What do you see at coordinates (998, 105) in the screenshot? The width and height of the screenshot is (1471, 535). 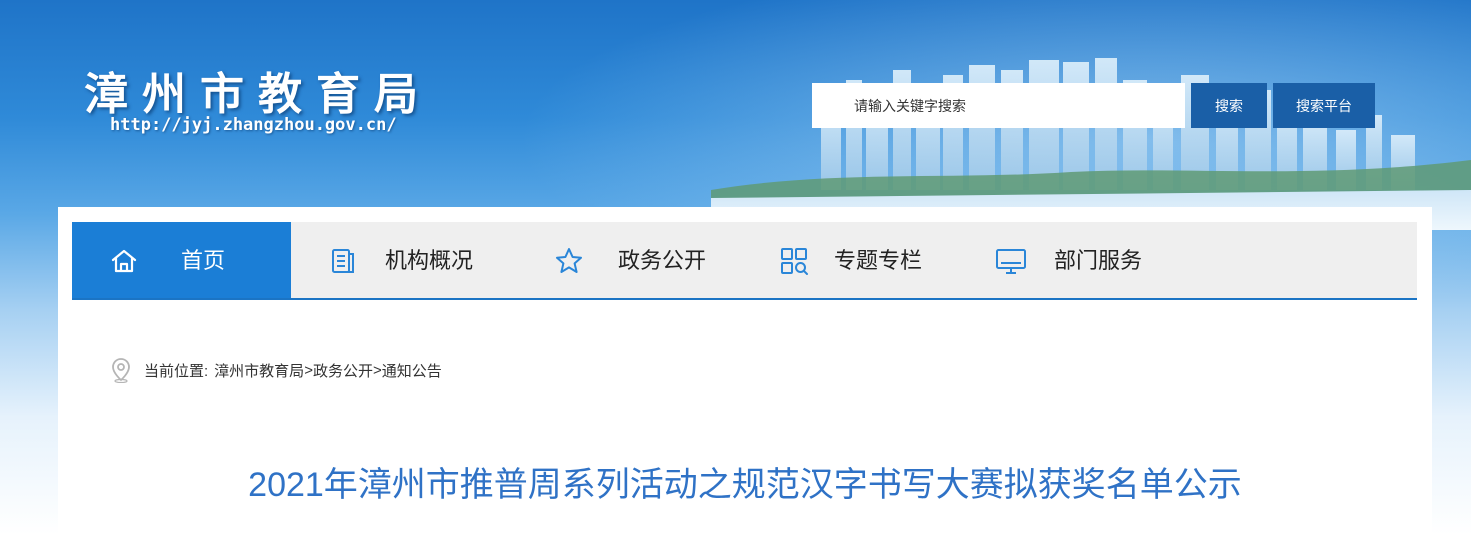 I see `search-input` at bounding box center [998, 105].